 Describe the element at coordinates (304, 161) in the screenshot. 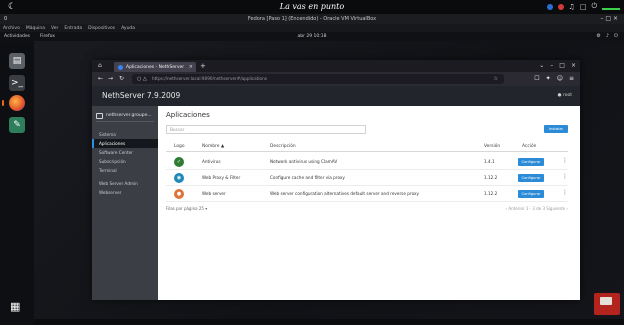

I see `app-description: Network antivirus using ClamAV` at that location.